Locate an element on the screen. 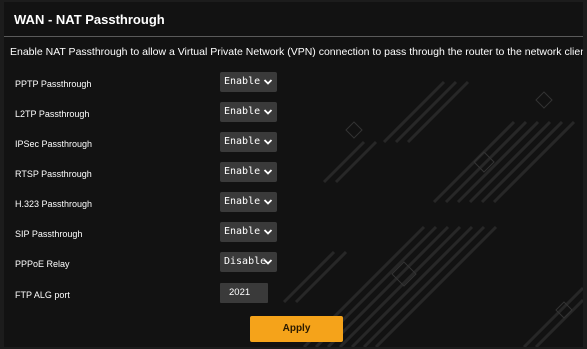 The width and height of the screenshot is (587, 349). l2tp-select: Enable is located at coordinates (248, 112).